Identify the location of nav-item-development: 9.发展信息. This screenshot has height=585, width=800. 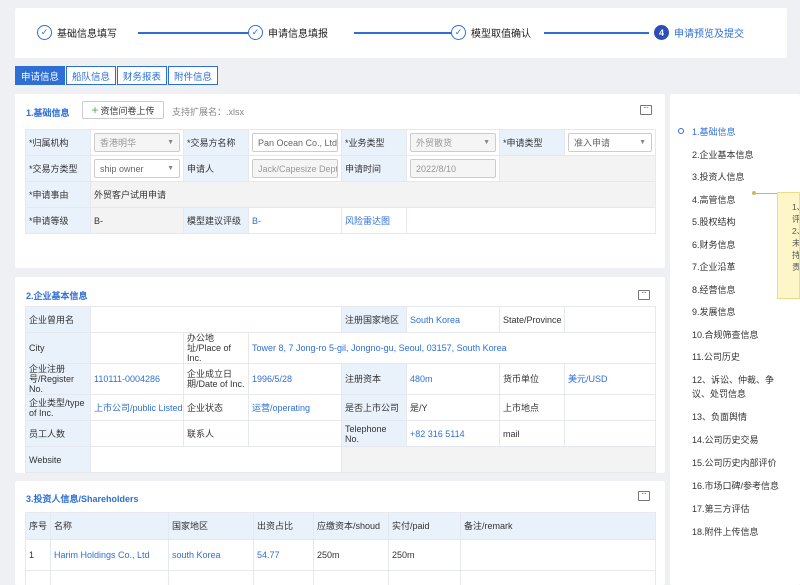
(740, 312).